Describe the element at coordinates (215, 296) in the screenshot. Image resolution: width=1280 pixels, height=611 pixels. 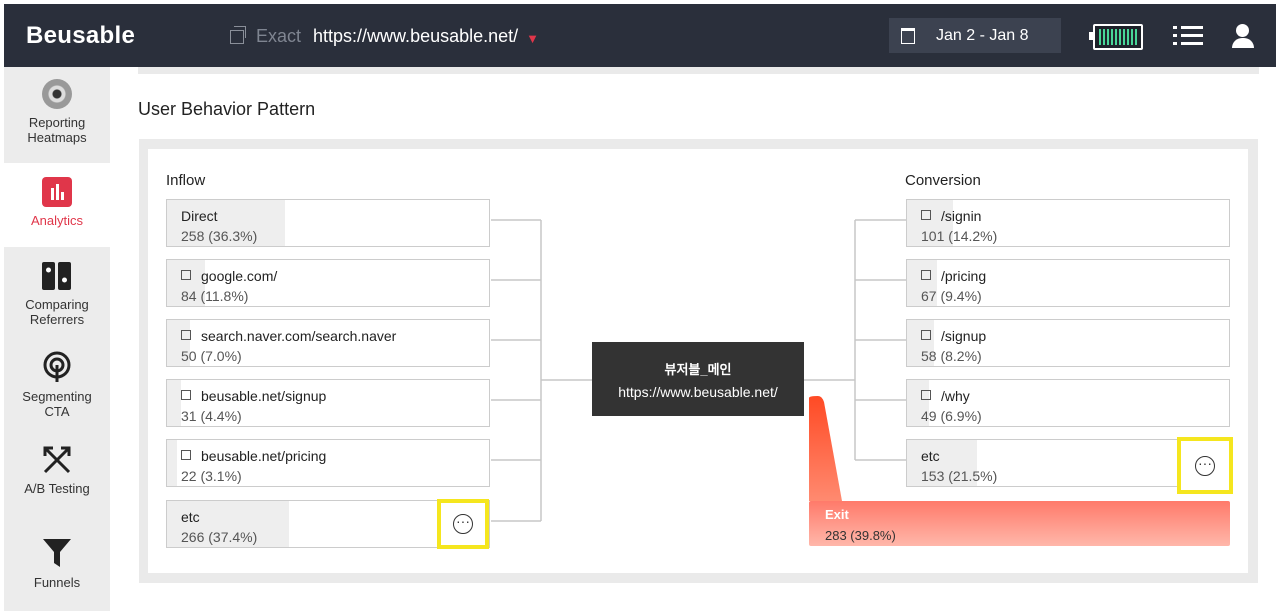
I see `inflow-stat: 84 (11.8%)` at that location.